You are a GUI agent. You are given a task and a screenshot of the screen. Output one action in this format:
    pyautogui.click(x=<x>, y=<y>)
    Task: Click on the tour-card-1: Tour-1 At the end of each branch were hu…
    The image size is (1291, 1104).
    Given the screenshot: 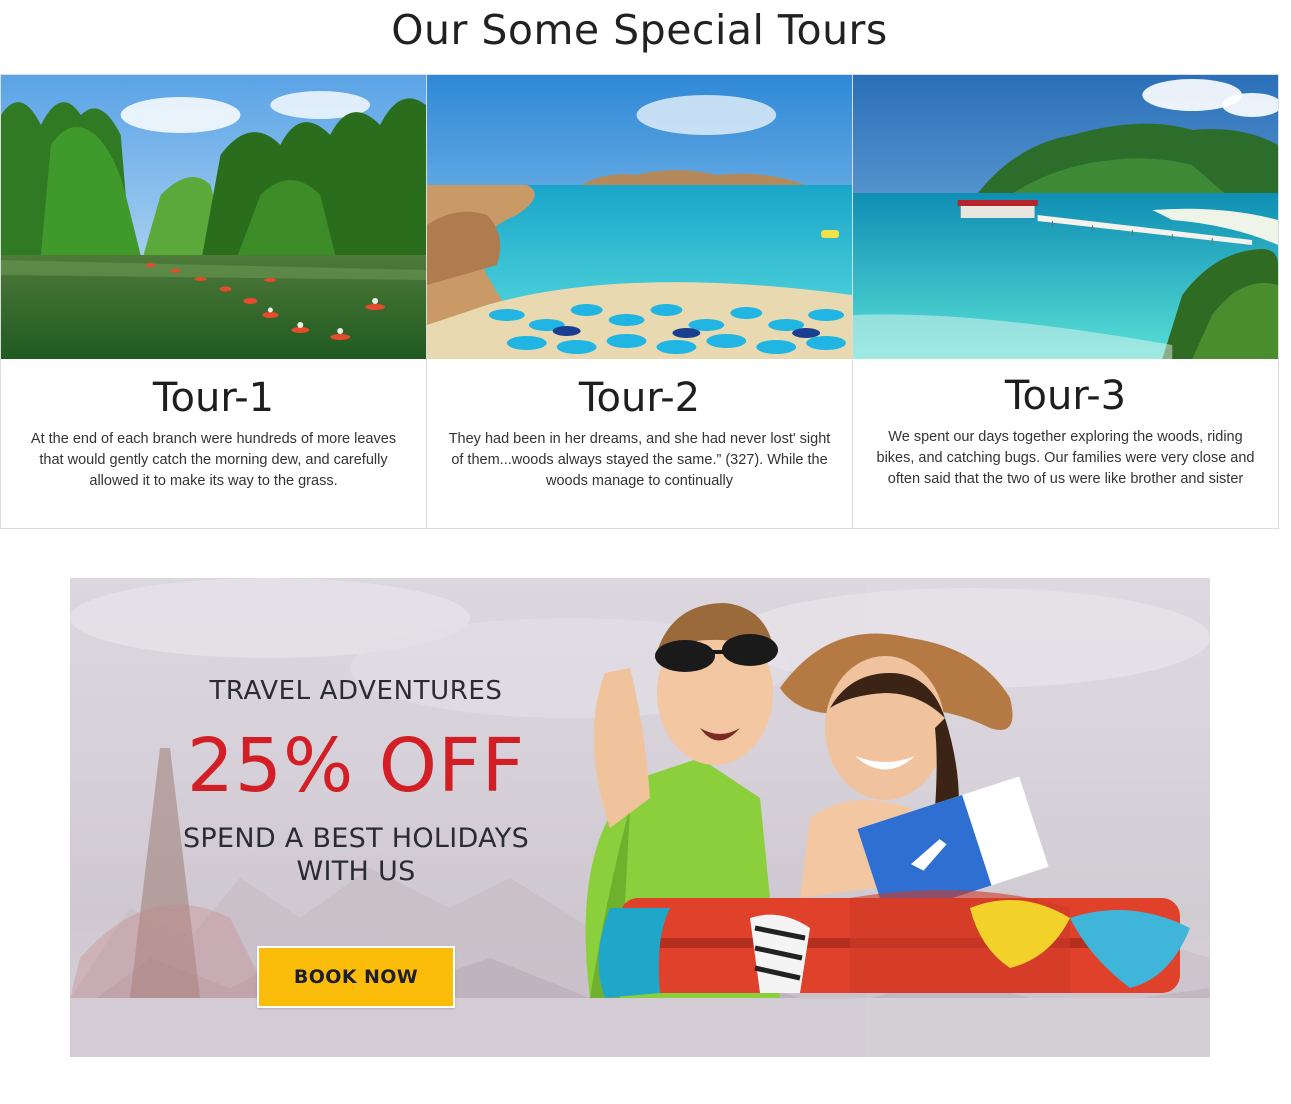 What is the action you would take?
    pyautogui.click(x=214, y=301)
    